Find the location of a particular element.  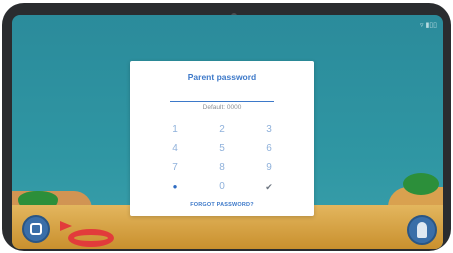

show-password-icon: ● is located at coordinates (175, 187).